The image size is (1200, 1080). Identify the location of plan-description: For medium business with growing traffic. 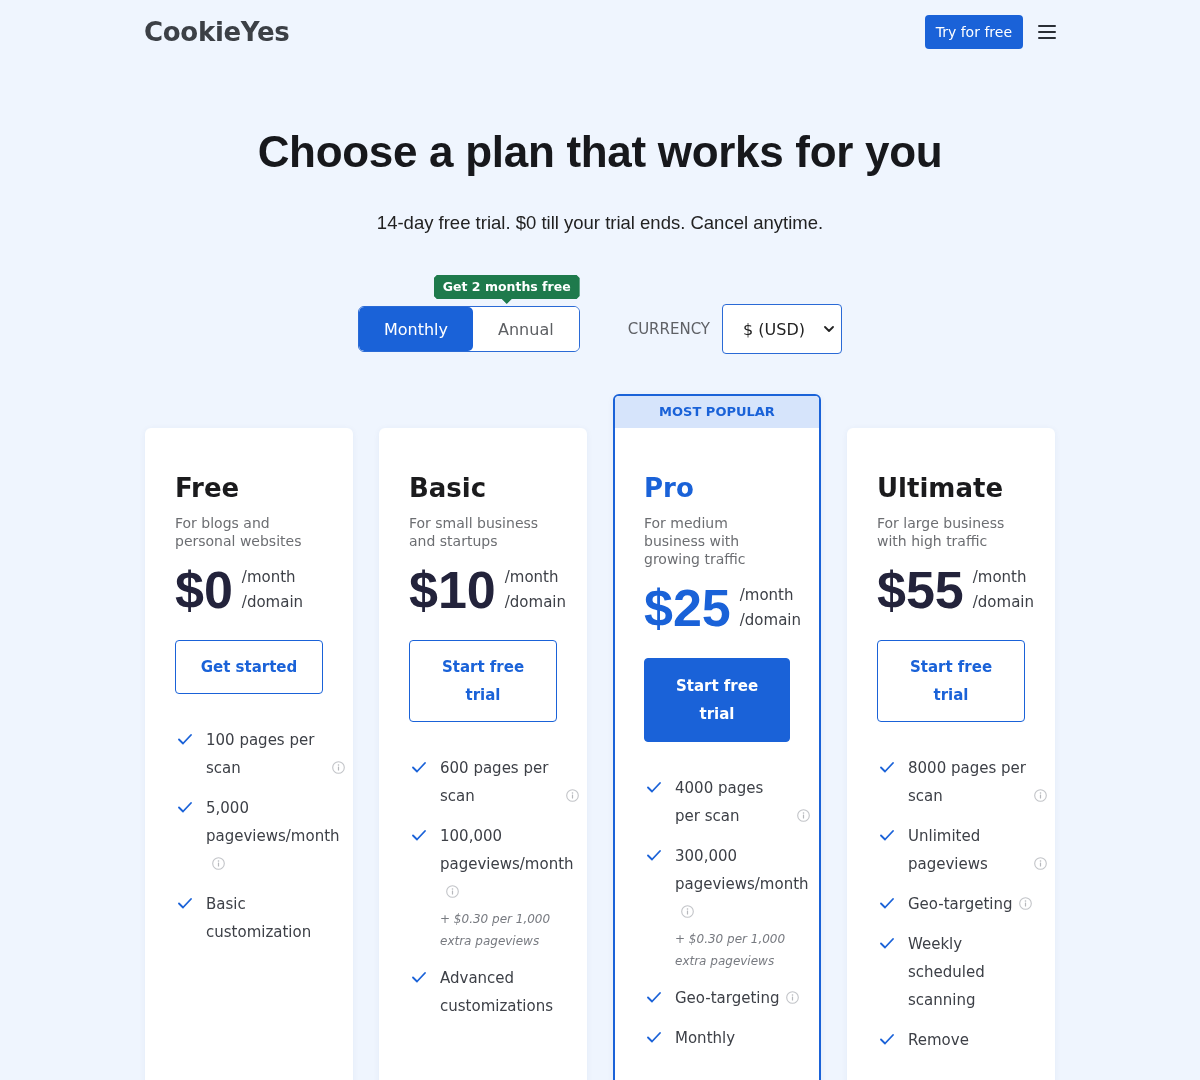
(695, 541).